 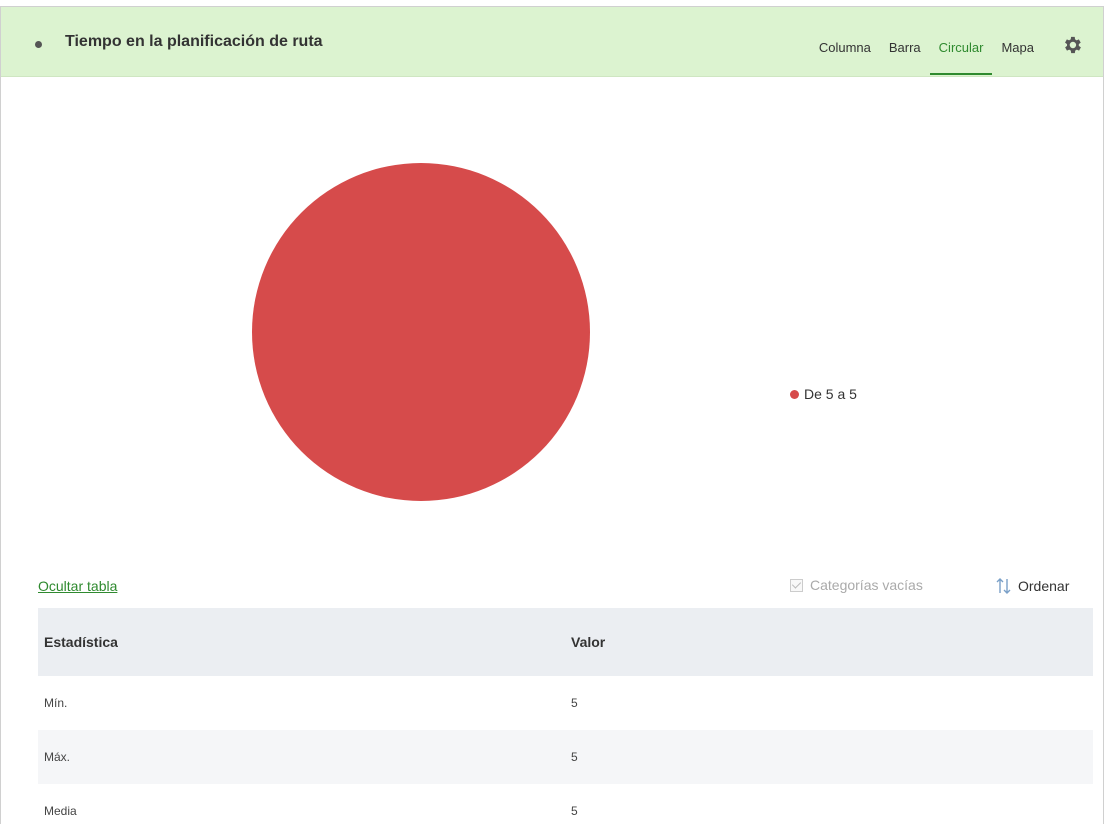 What do you see at coordinates (796, 585) in the screenshot?
I see `empty-categories-checkbox` at bounding box center [796, 585].